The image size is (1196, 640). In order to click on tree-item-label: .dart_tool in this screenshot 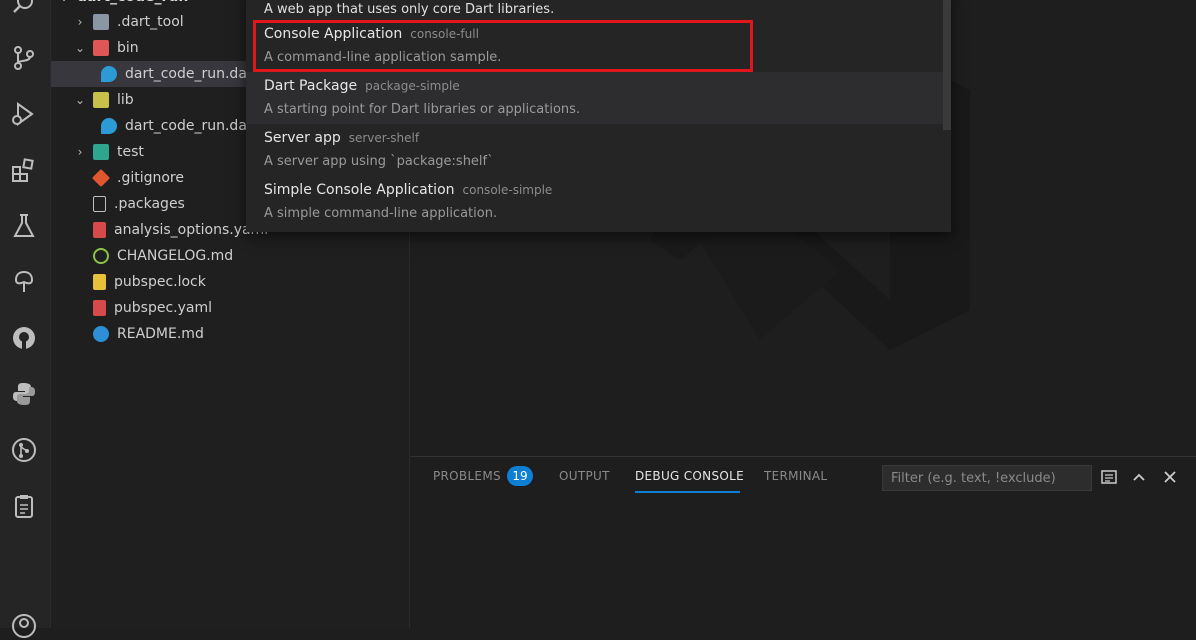, I will do `click(150, 22)`.